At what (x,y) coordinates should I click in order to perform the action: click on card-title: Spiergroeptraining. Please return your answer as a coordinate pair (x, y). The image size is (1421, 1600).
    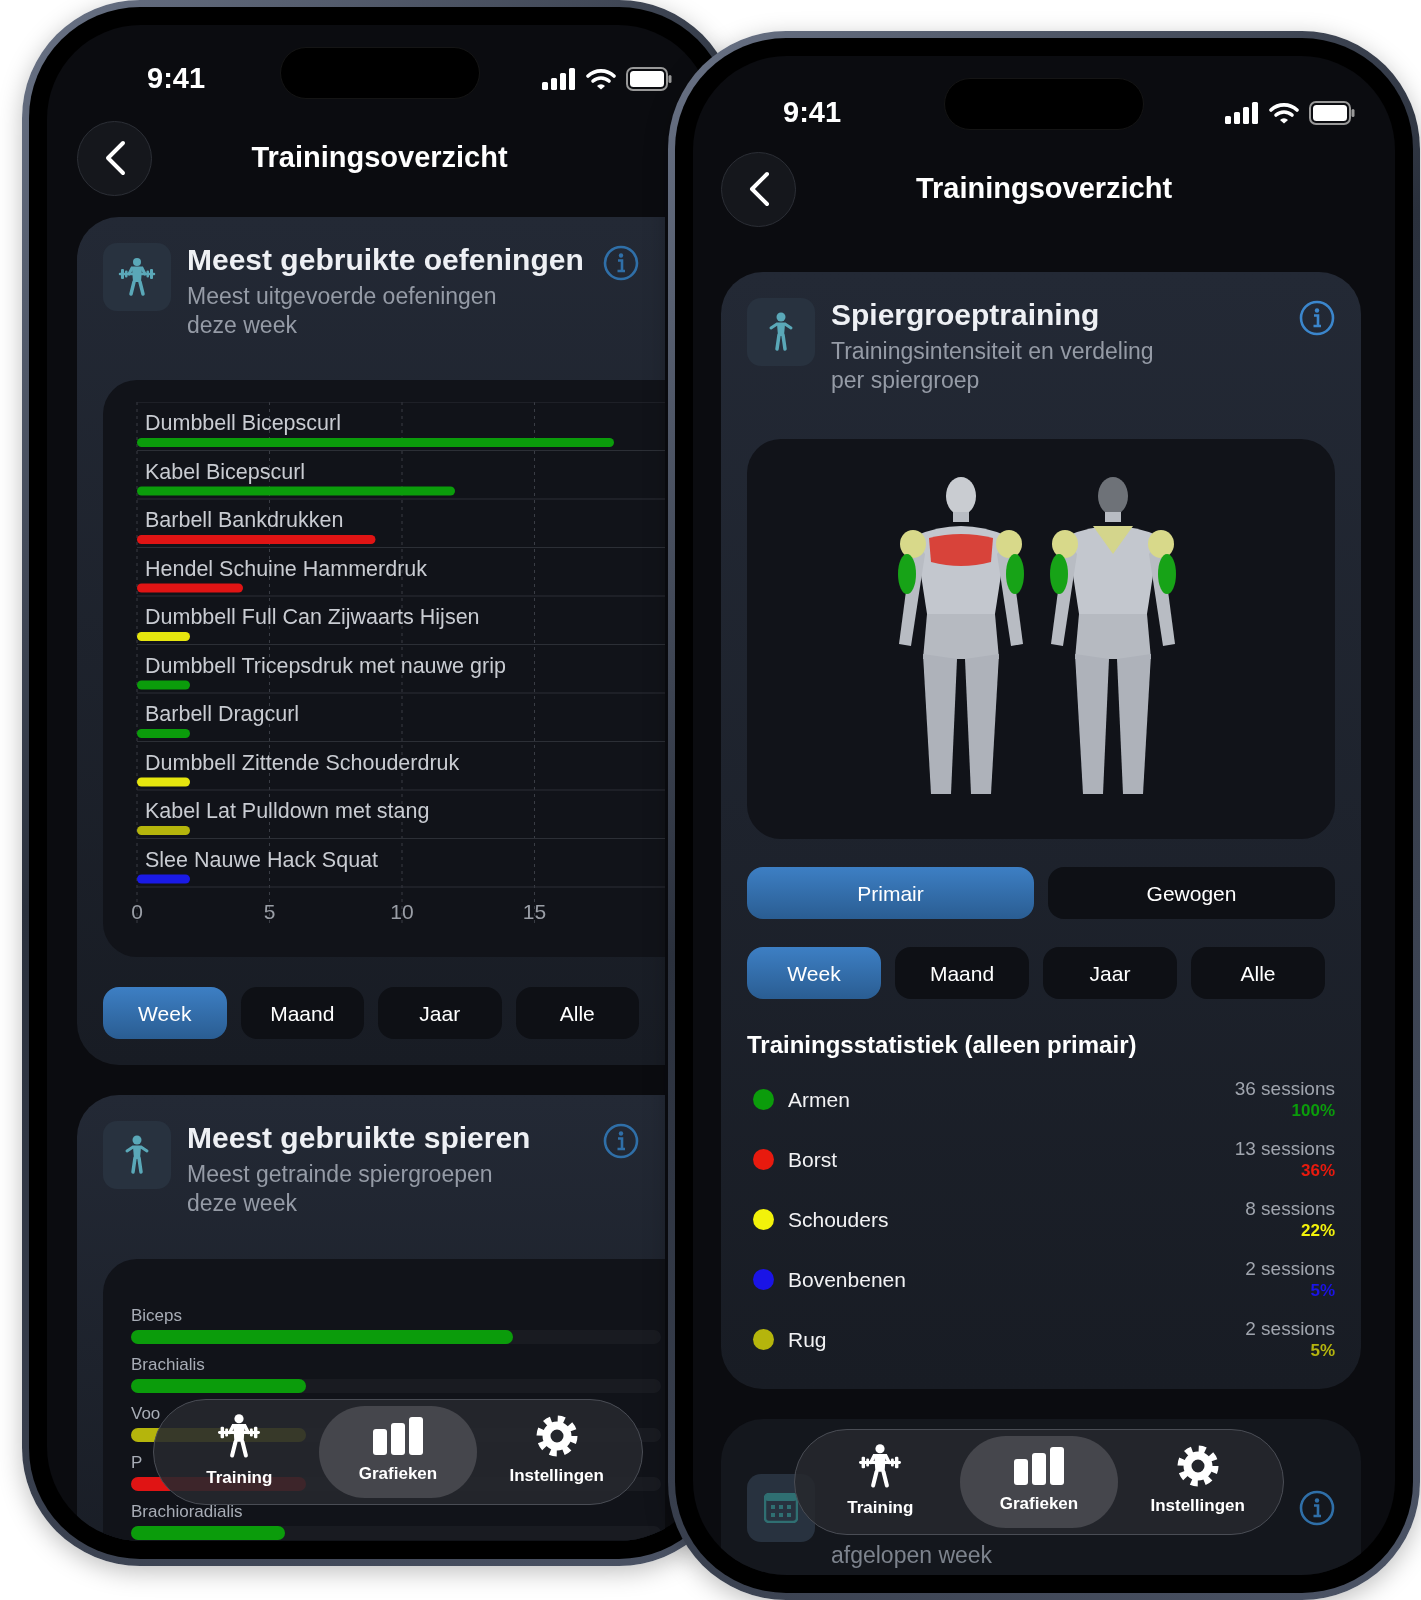
    Looking at the image, I should click on (966, 315).